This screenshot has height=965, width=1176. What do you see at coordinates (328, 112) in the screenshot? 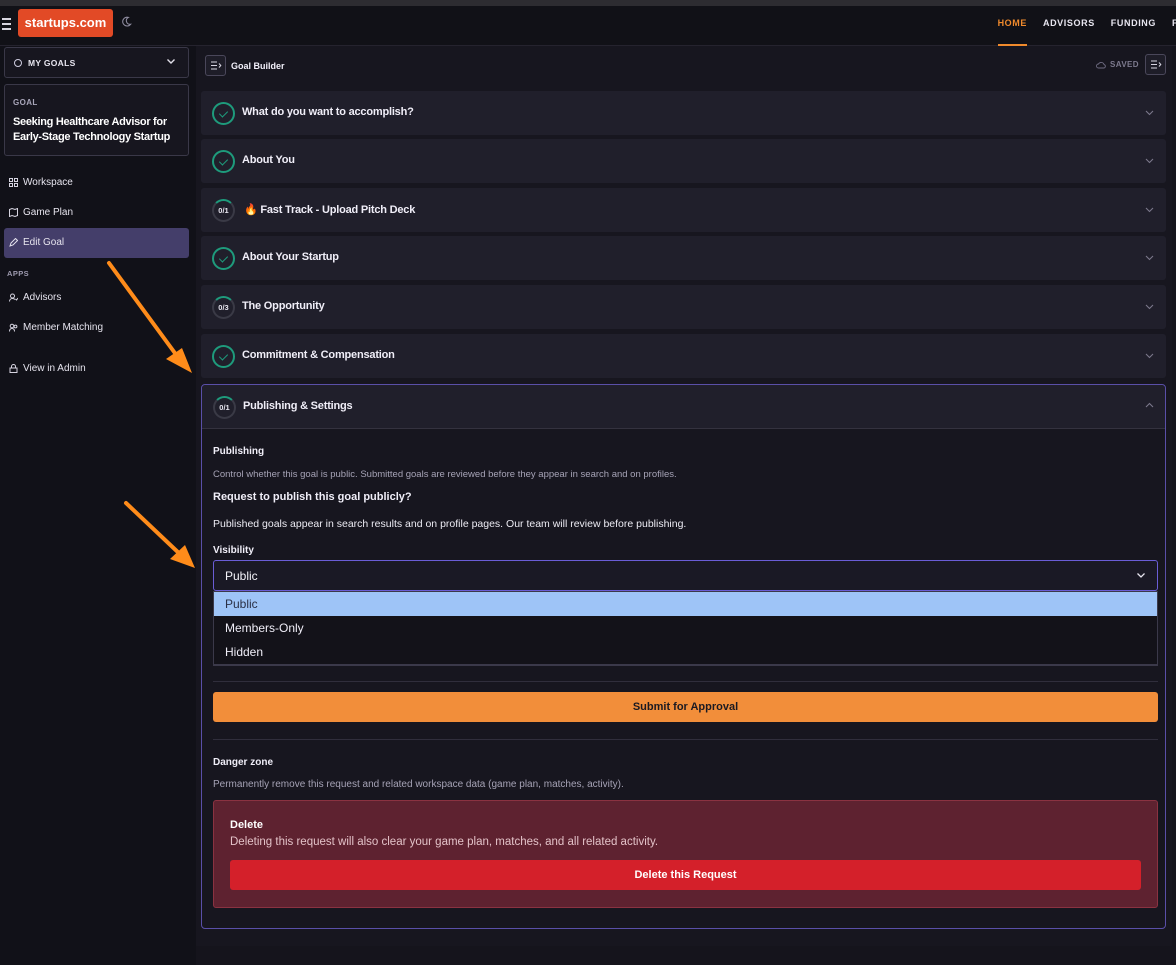
I see `section-title: What do you want to accomplish?` at bounding box center [328, 112].